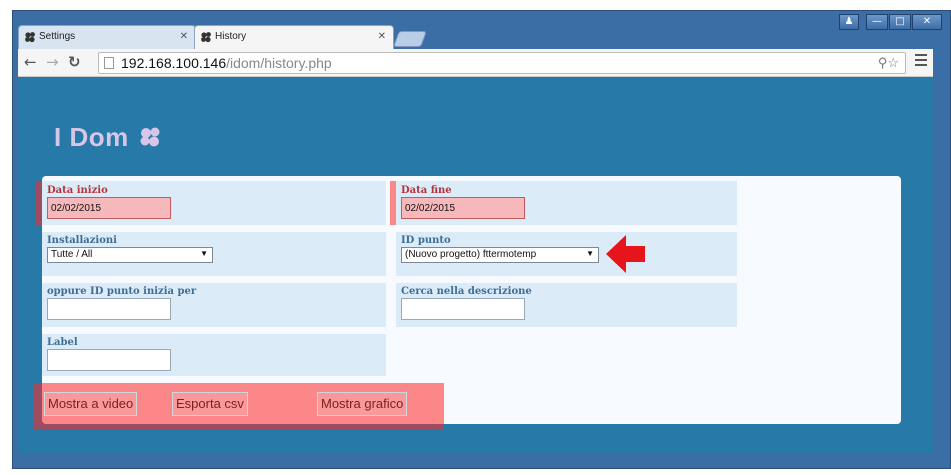 The image size is (951, 475). Describe the element at coordinates (463, 309) in the screenshot. I see `cerca-input` at that location.